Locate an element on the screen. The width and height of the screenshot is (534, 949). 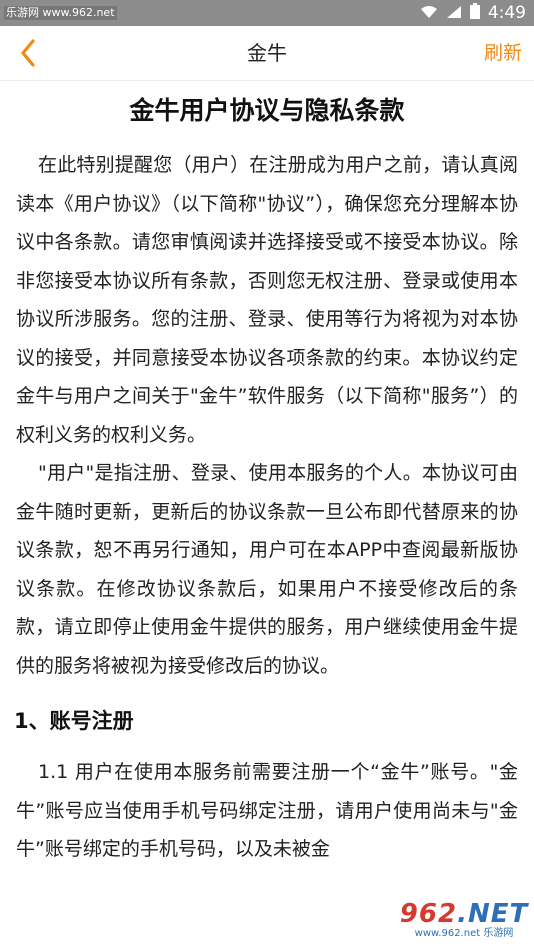
watermark-text: 乐游网 www.962.net is located at coordinates (60, 13).